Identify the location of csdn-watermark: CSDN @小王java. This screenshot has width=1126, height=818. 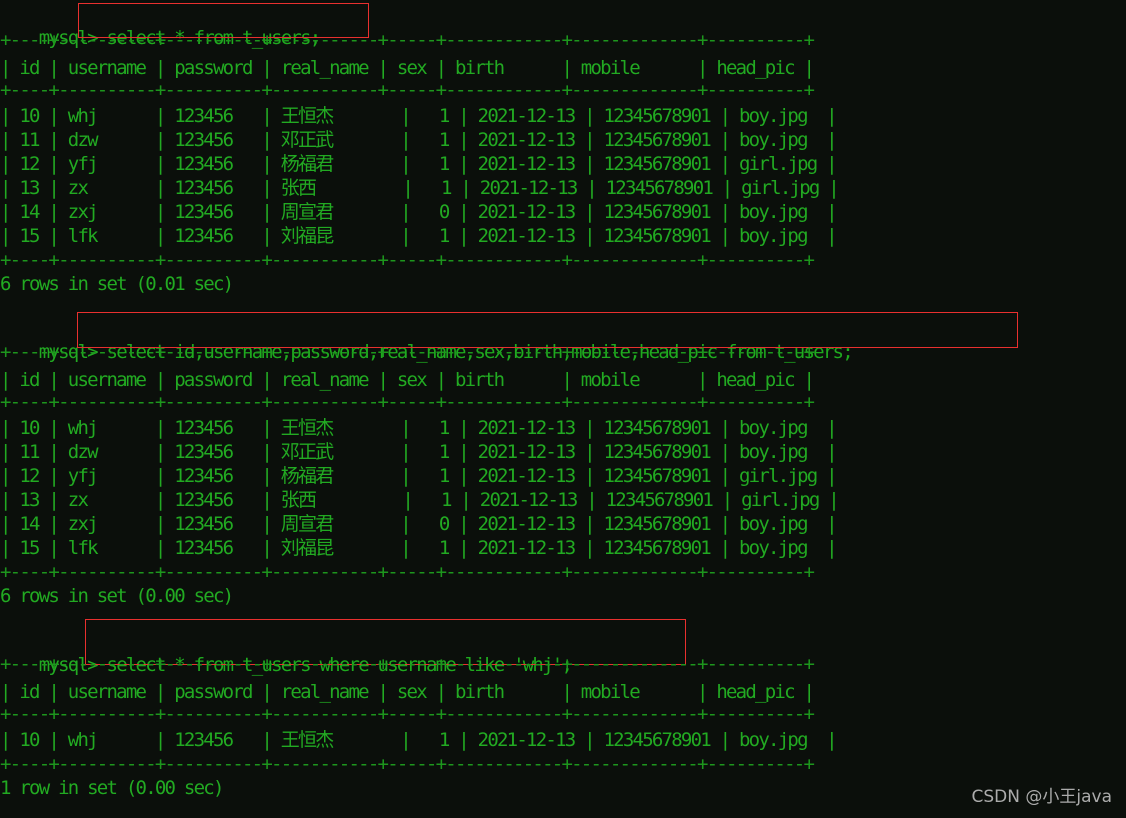
(1042, 797).